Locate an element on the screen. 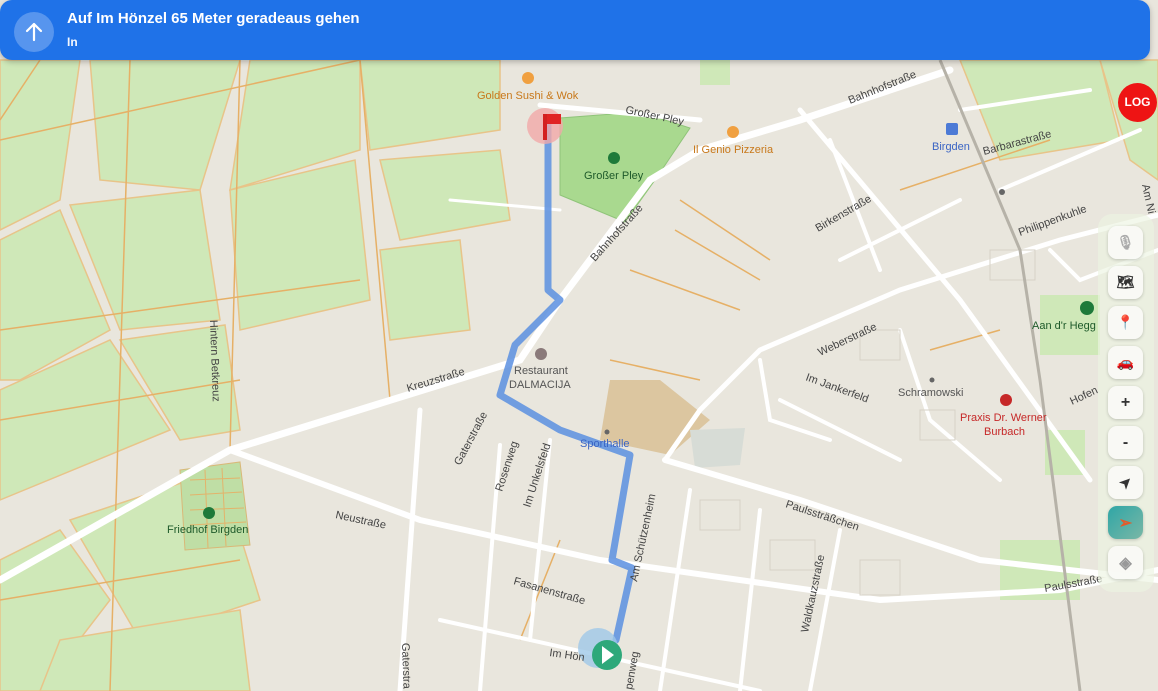 The width and height of the screenshot is (1158, 691). log-button: LOG is located at coordinates (1137, 102).